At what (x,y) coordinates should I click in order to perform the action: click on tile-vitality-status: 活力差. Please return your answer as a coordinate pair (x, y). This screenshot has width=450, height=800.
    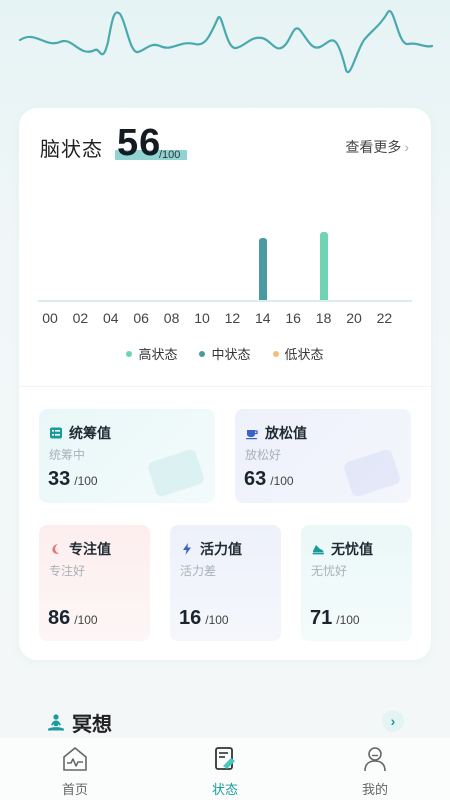
    Looking at the image, I should click on (198, 571).